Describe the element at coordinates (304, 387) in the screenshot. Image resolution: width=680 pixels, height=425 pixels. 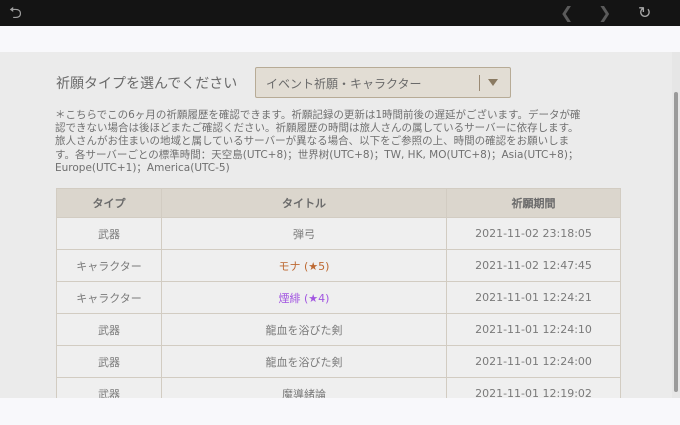
I see `cell-title: 魔導緒論` at that location.